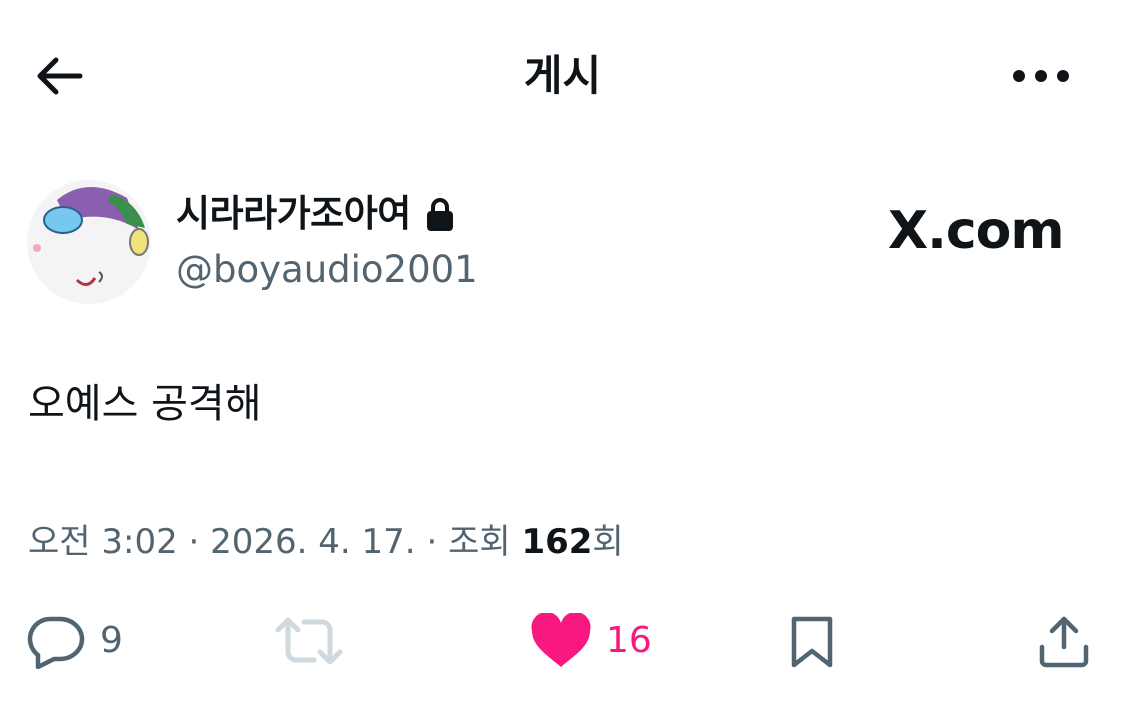 This screenshot has width=1125, height=723. What do you see at coordinates (439, 214) in the screenshot?
I see `lock-icon` at bounding box center [439, 214].